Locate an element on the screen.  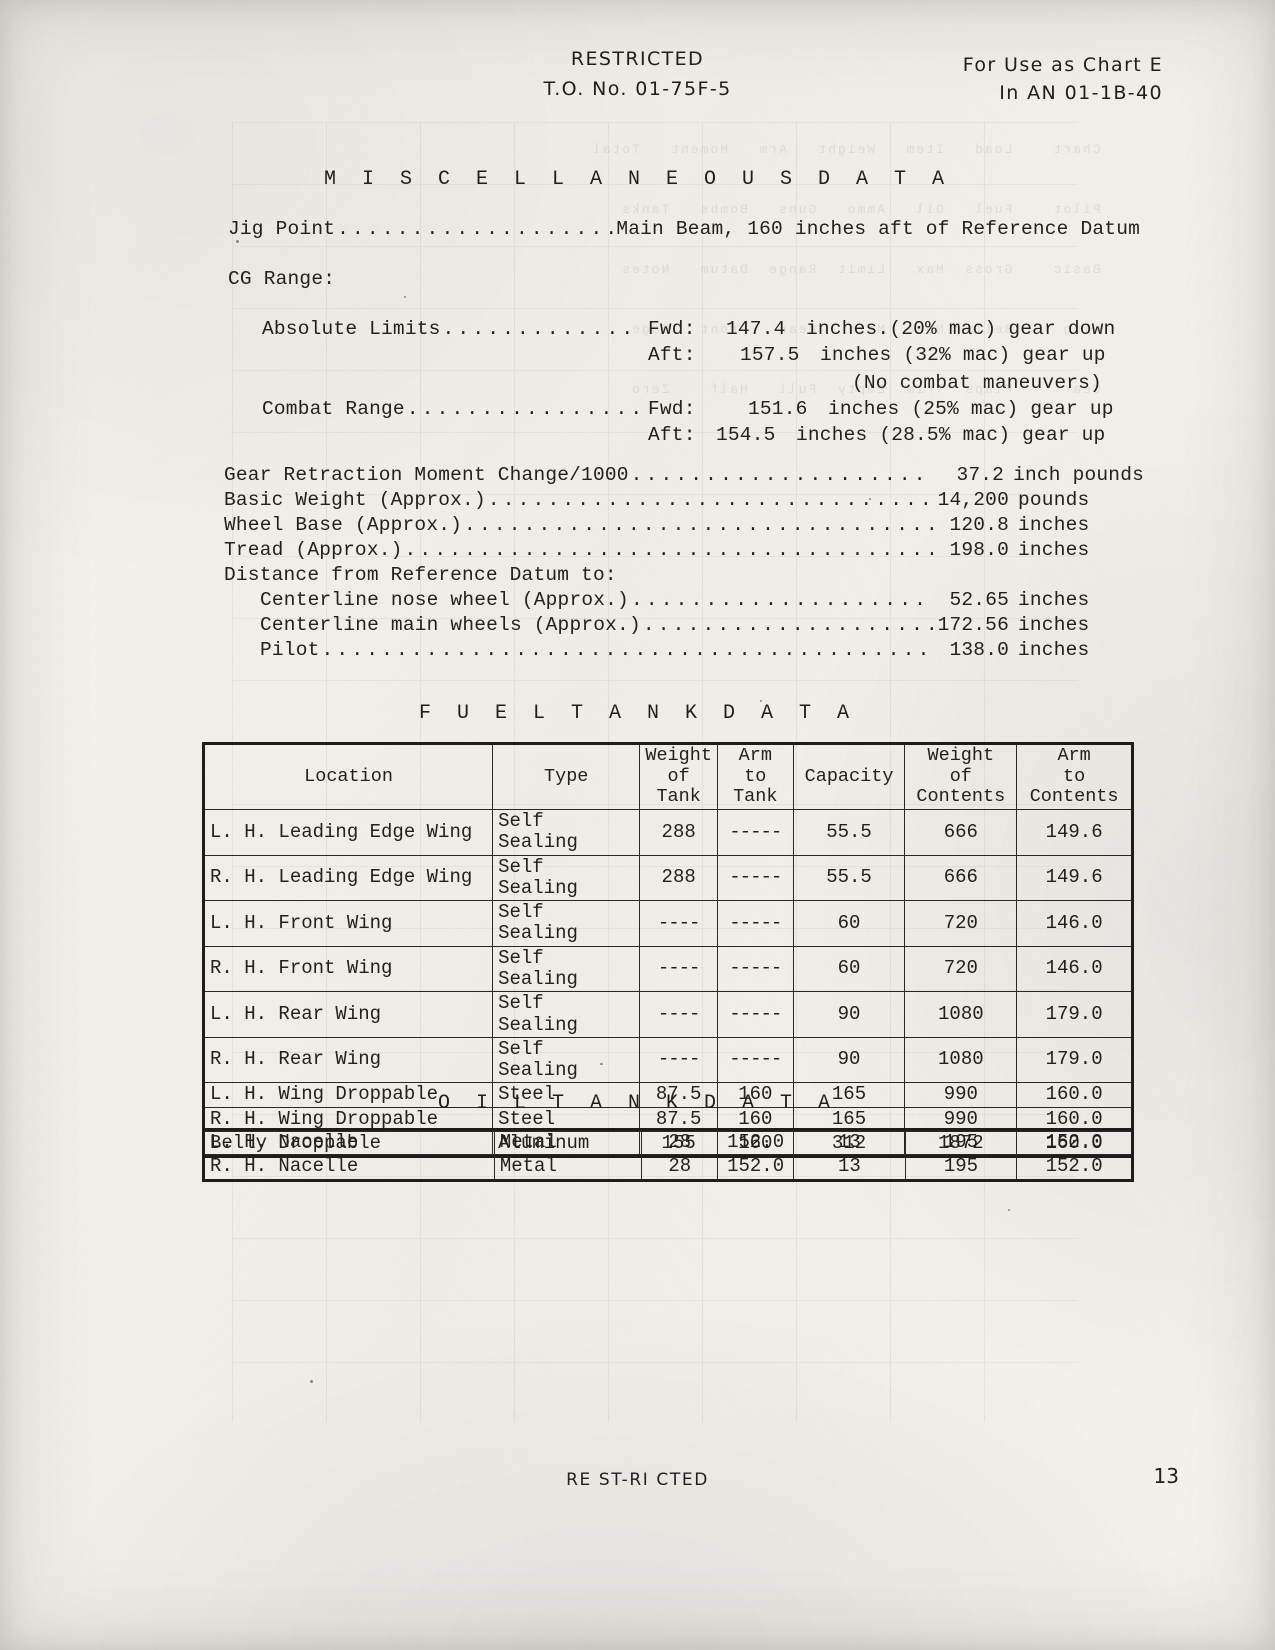
cell-location: R. H. Nacelle is located at coordinates (349, 1167).